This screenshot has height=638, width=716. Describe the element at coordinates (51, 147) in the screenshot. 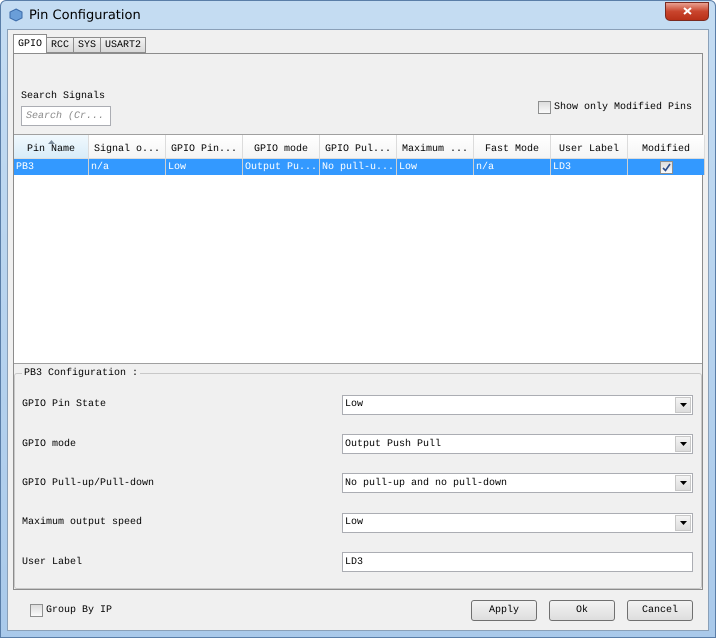

I see `column-header: Pin Name` at that location.